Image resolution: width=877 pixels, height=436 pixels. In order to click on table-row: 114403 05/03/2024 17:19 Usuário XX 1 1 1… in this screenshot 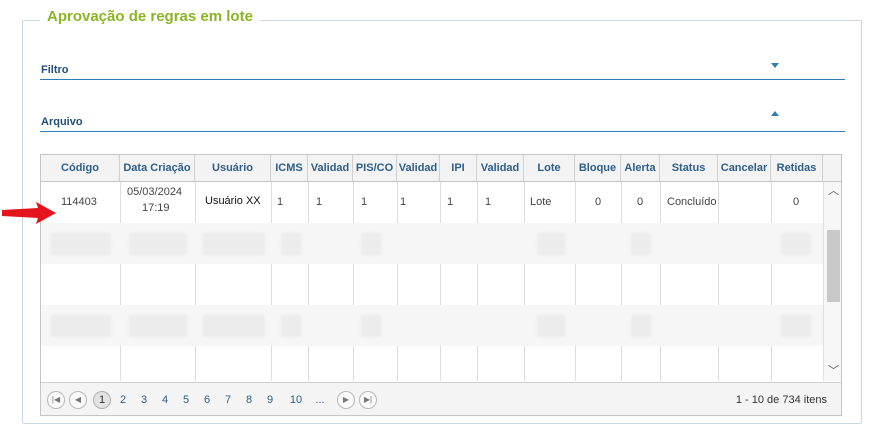, I will do `click(432, 202)`.